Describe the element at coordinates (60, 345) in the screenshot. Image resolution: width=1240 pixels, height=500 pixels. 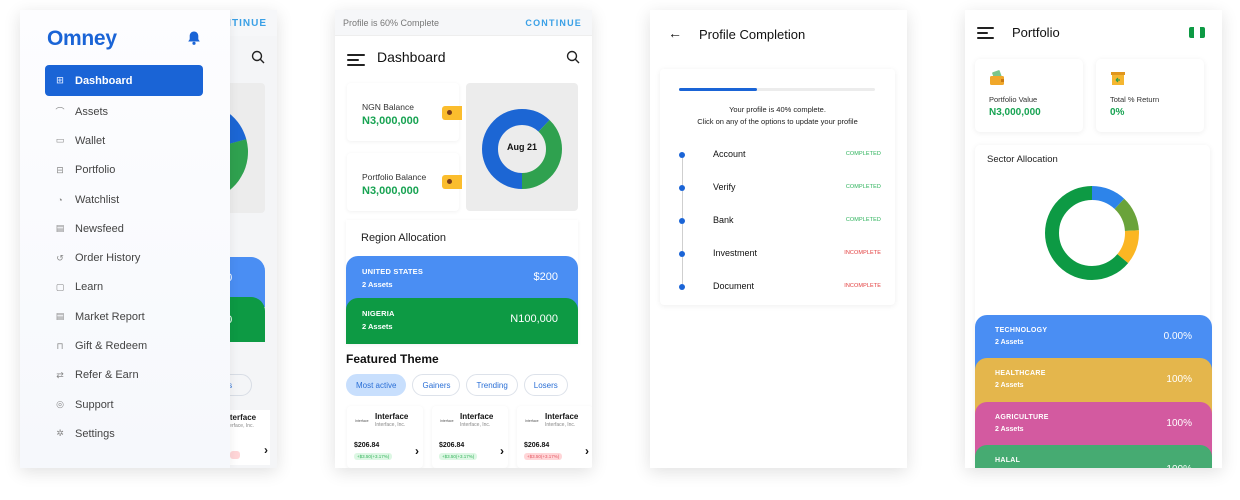
I see `gift-icon: ⊓` at that location.